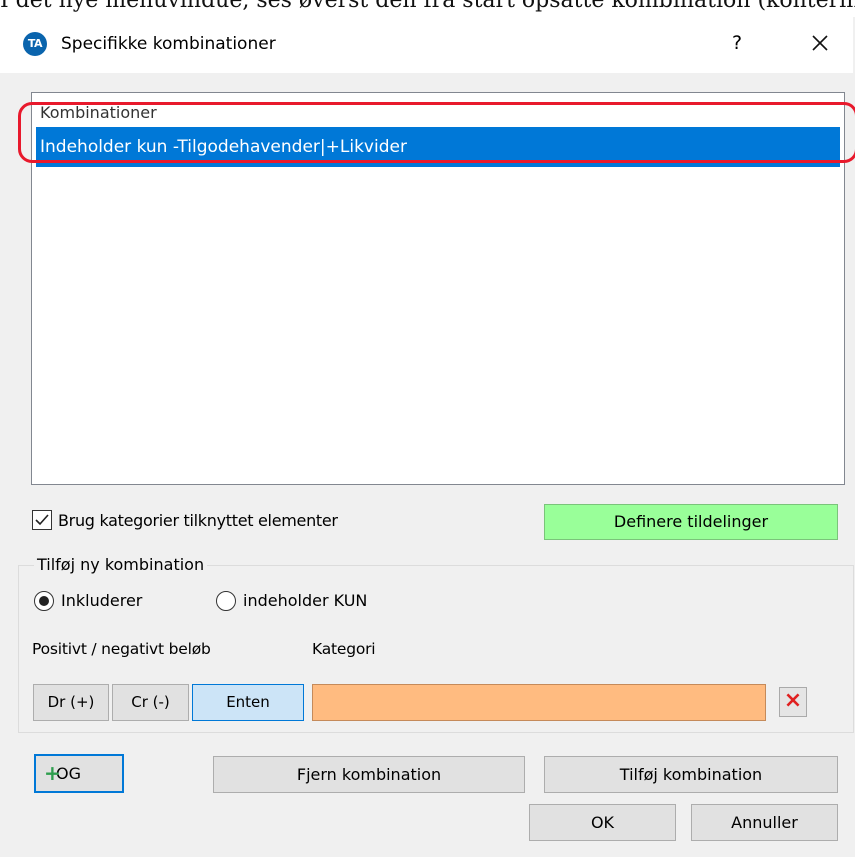  I want to click on highlight-outline, so click(436, 132).